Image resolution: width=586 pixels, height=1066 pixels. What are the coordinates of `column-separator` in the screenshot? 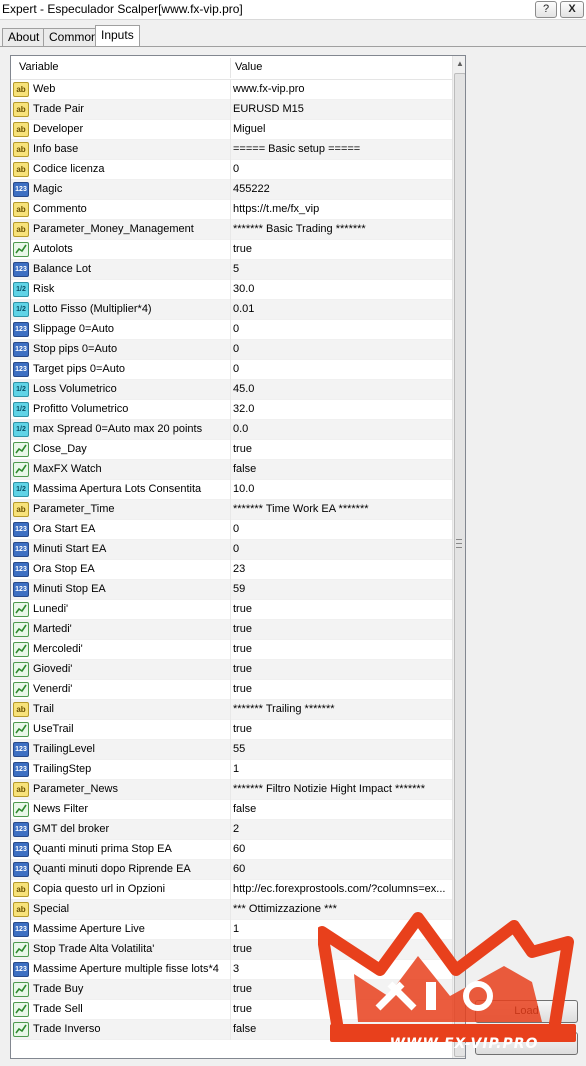 It's located at (230, 68).